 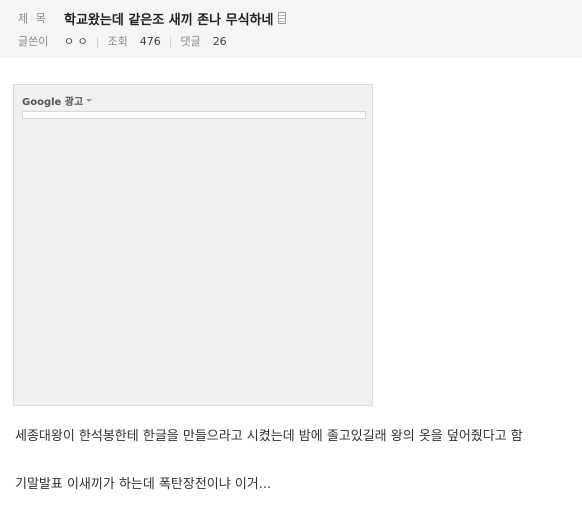 I want to click on caret-down-icon, so click(x=89, y=100).